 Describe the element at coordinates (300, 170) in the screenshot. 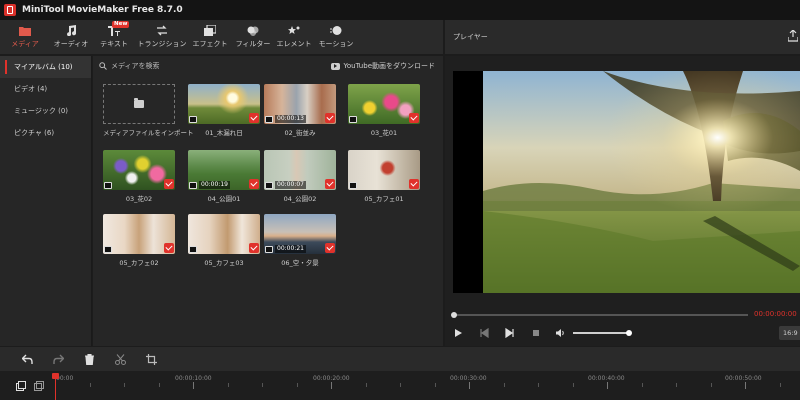

I see `media-thumbnail: 00:00:07` at that location.